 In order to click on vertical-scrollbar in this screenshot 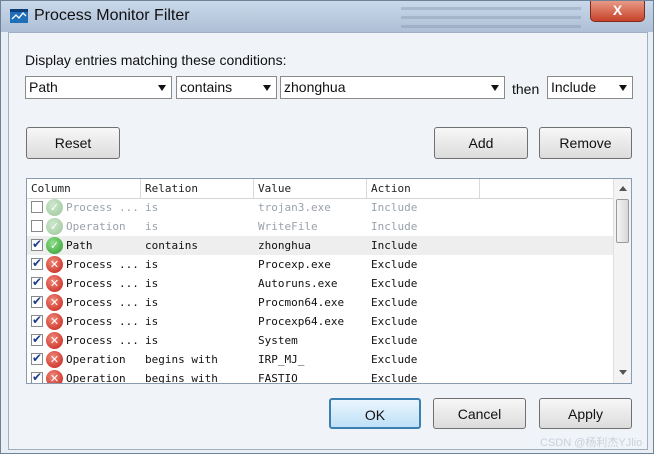, I will do `click(622, 281)`.